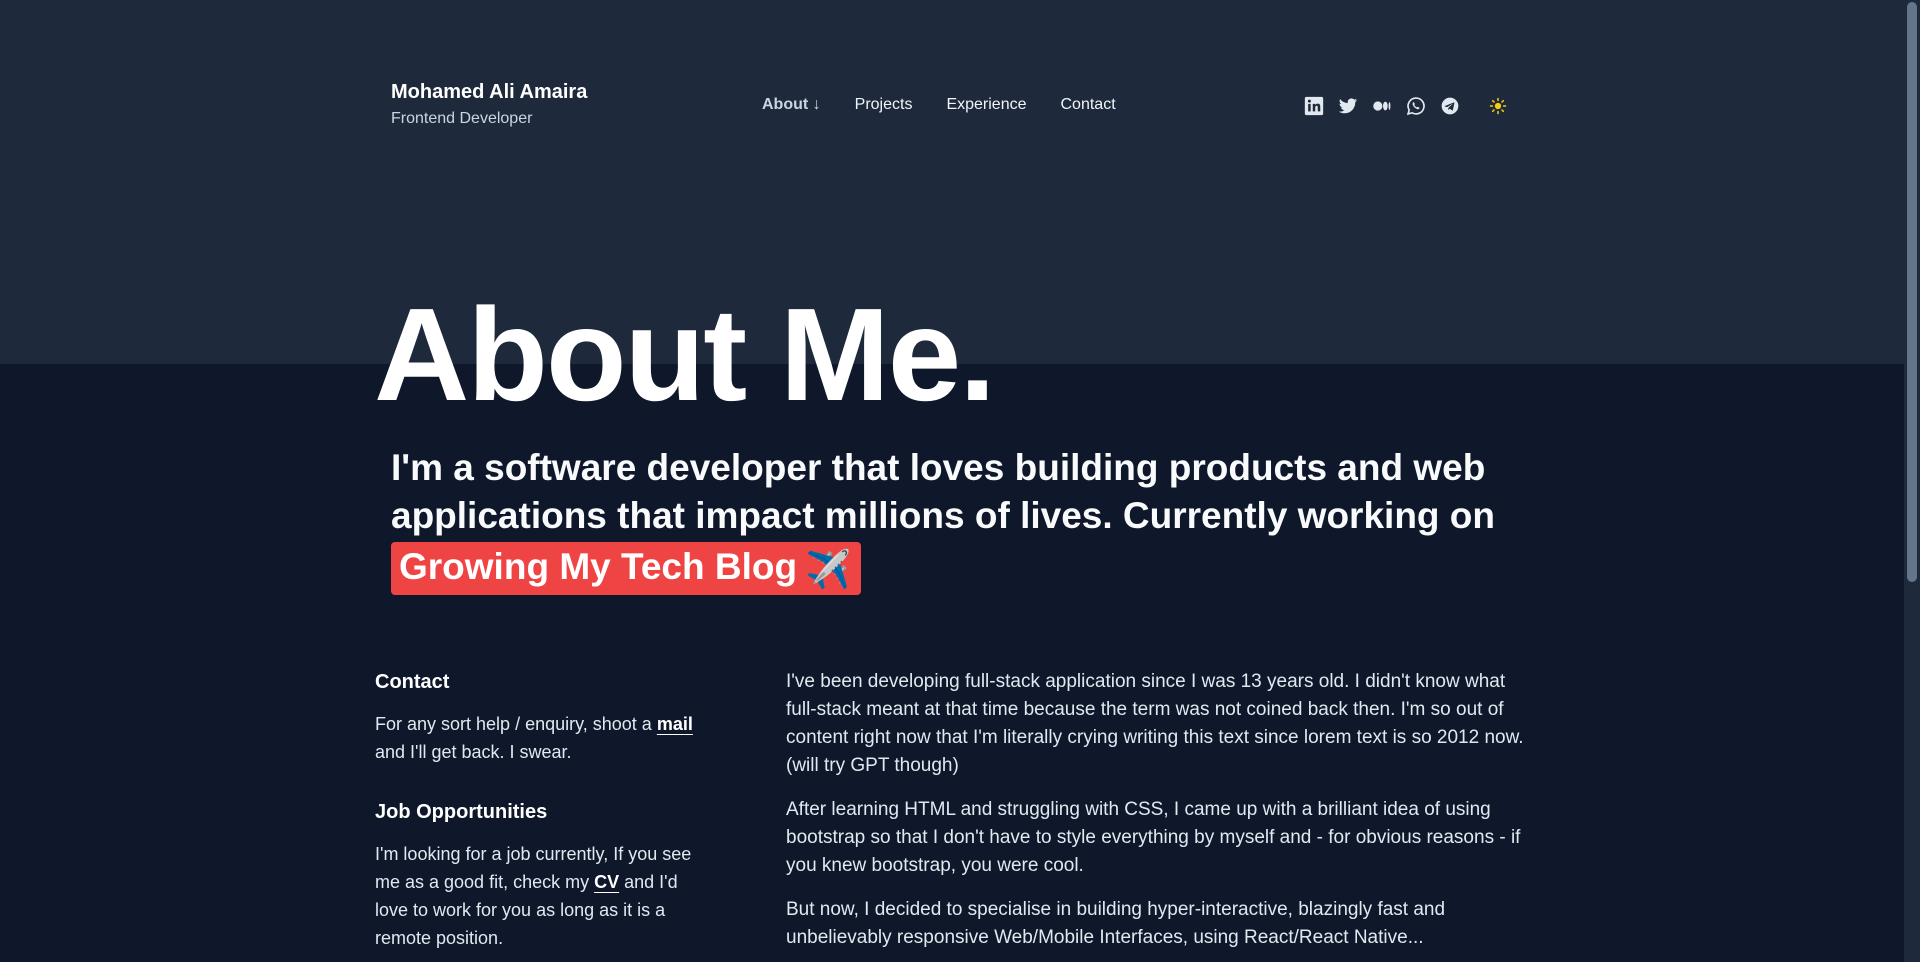  Describe the element at coordinates (606, 882) in the screenshot. I see `cv-link: CV` at that location.